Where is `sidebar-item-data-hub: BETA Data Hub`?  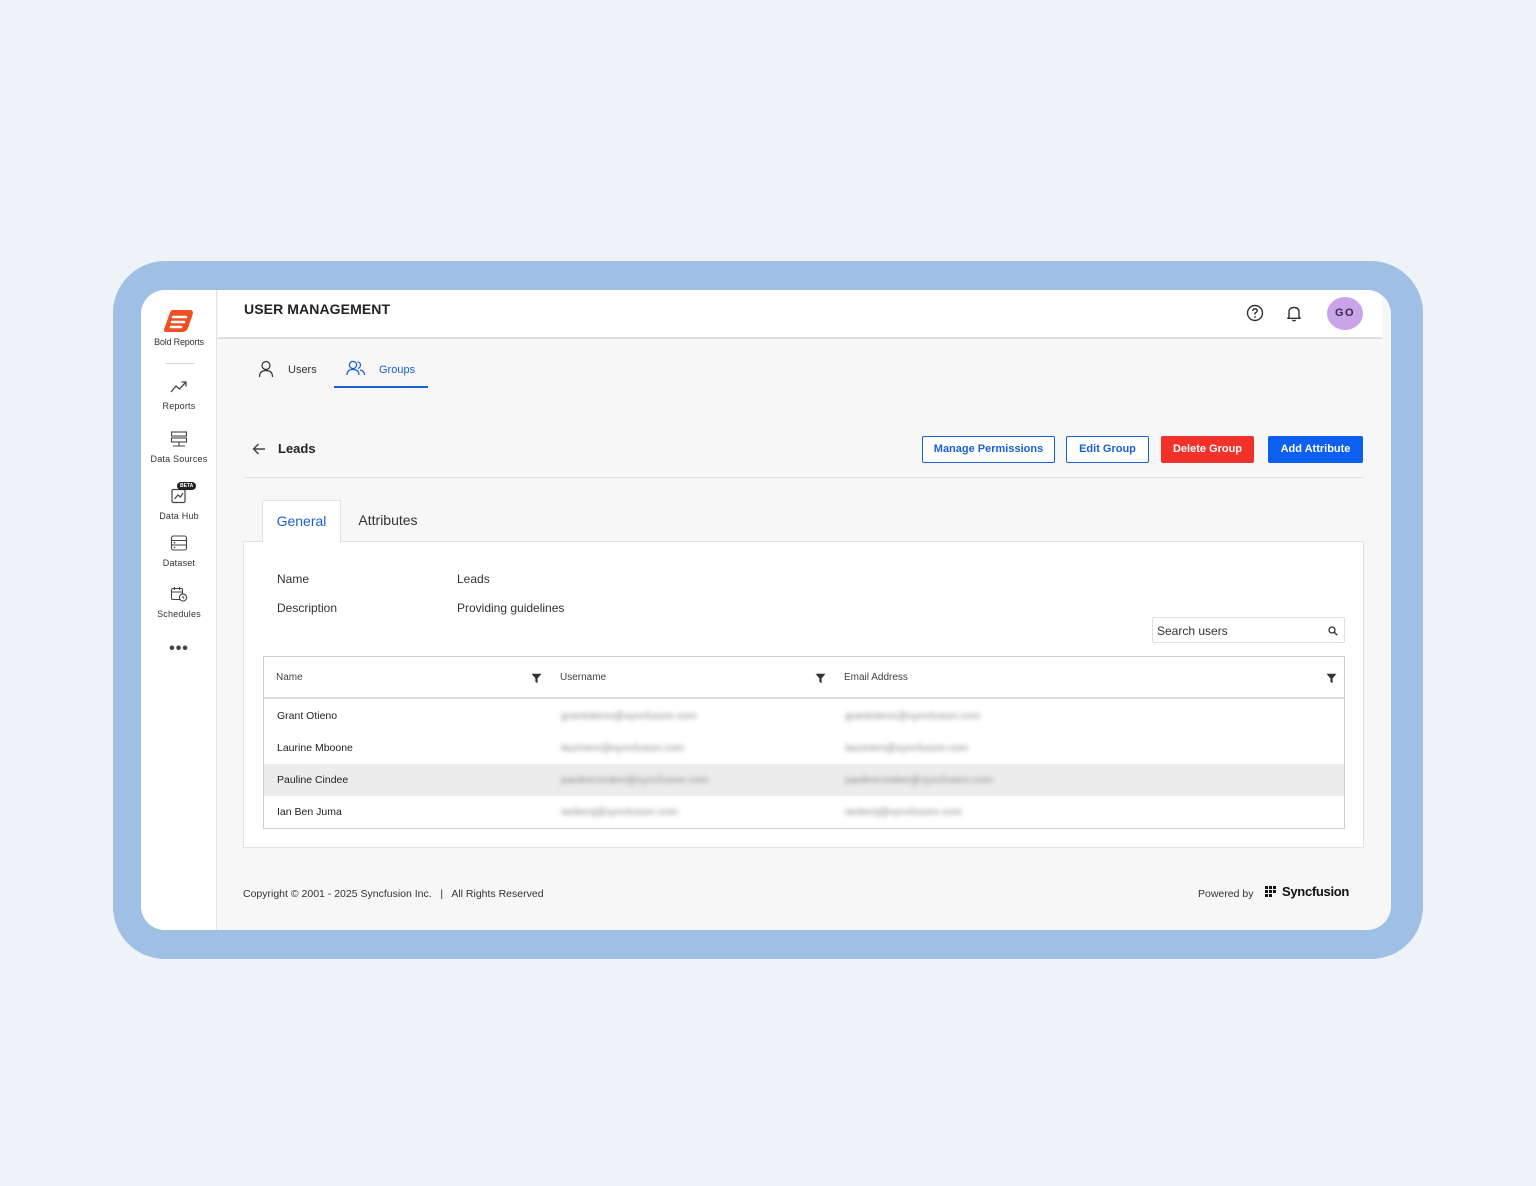
sidebar-item-data-hub: BETA Data Hub is located at coordinates (179, 501).